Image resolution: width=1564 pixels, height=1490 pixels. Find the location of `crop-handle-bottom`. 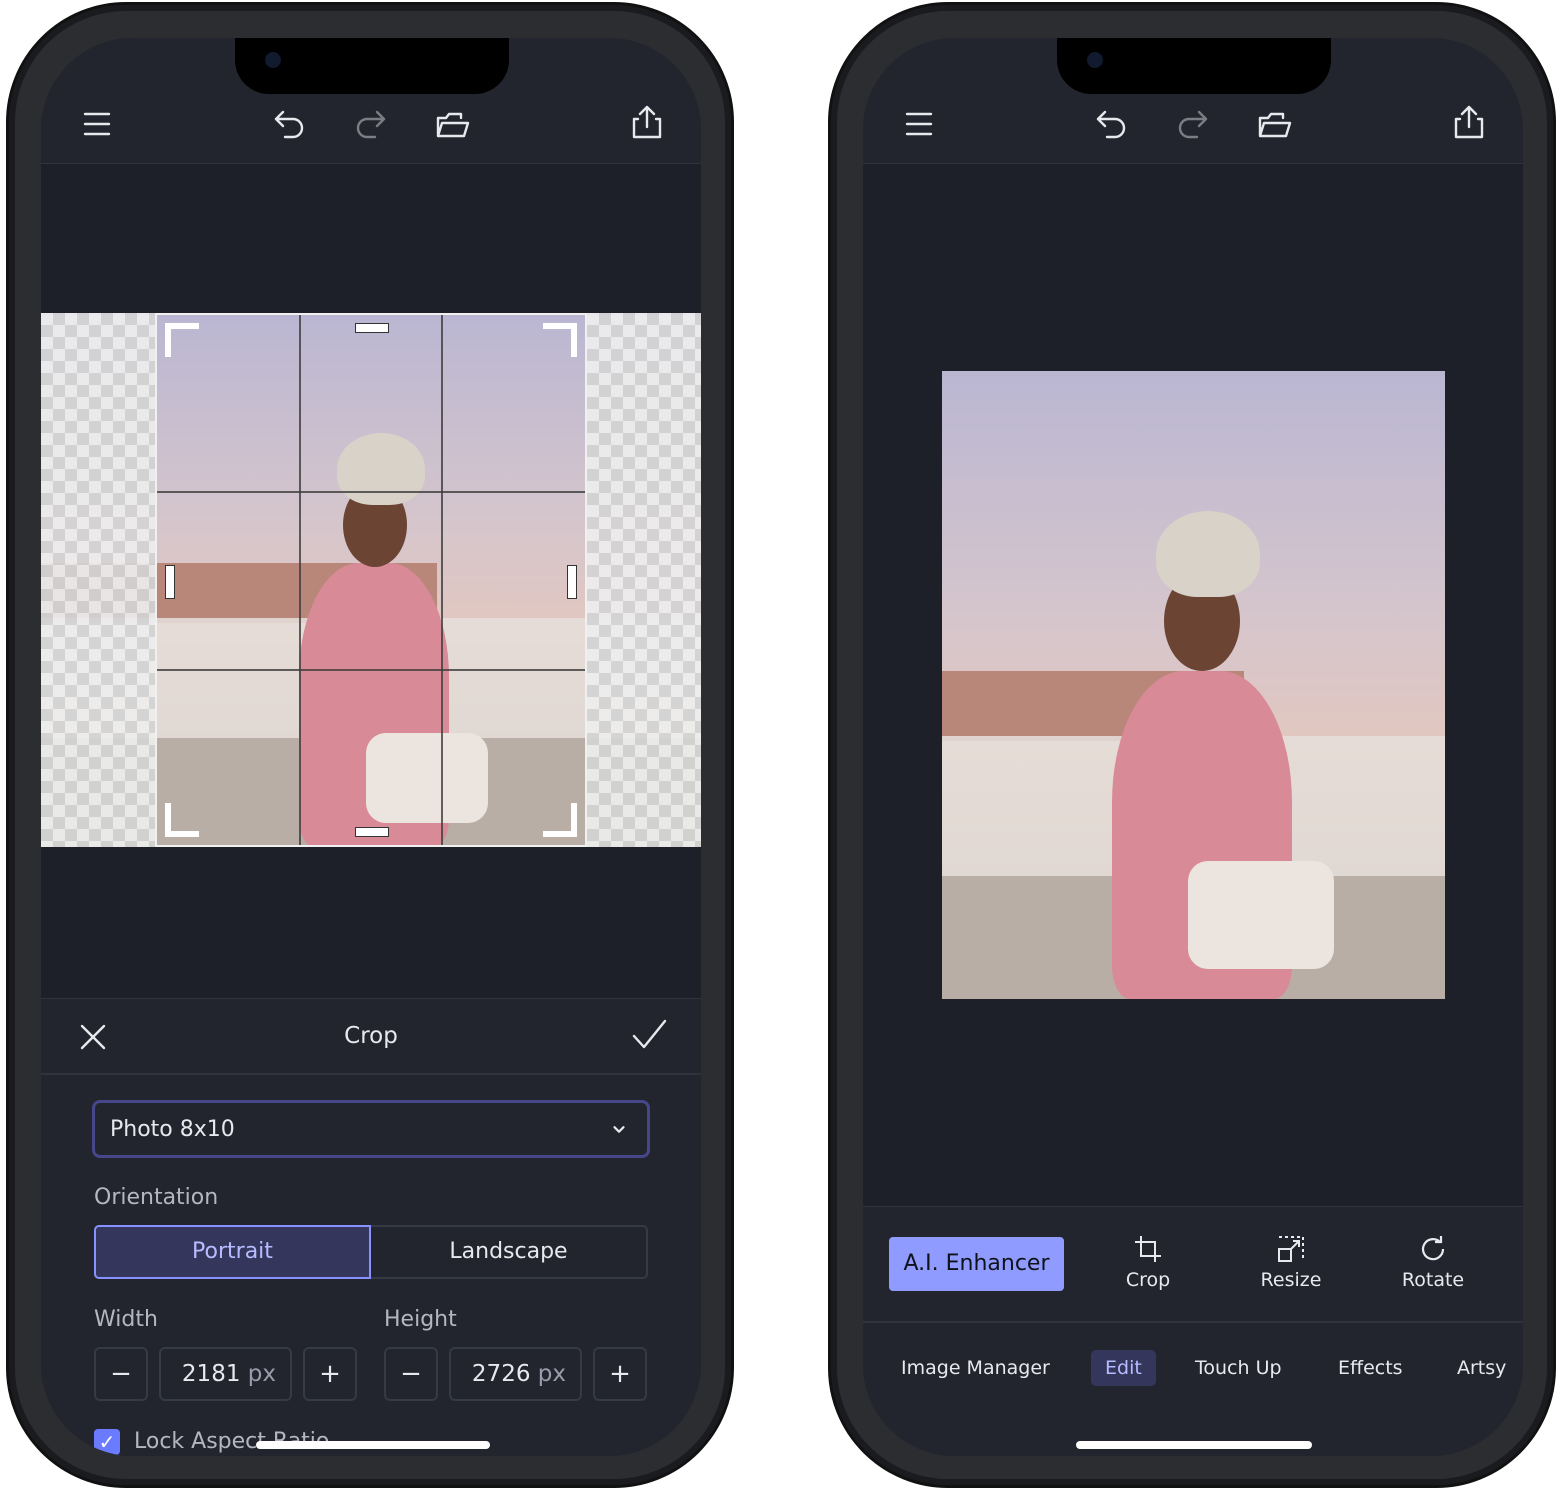

crop-handle-bottom is located at coordinates (372, 832).